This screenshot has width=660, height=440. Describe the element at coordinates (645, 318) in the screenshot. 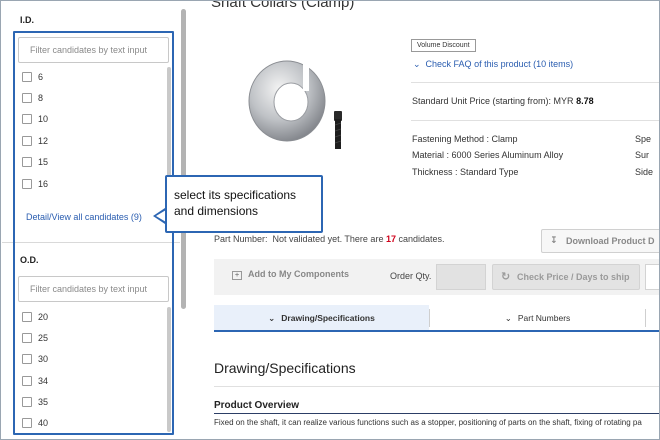

I see `tab-separator` at that location.